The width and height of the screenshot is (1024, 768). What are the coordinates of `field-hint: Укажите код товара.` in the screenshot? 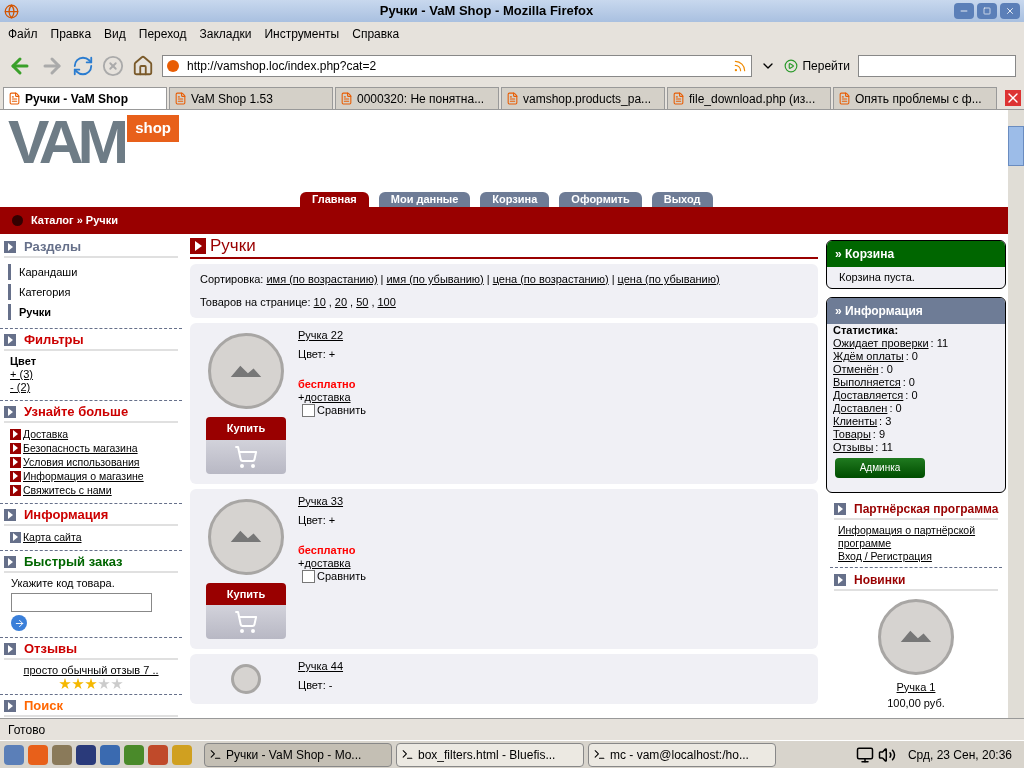 It's located at (63, 583).